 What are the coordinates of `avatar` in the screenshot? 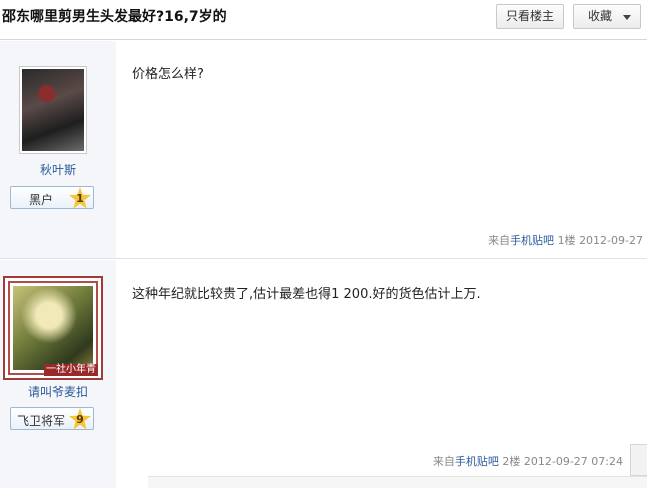 It's located at (53, 110).